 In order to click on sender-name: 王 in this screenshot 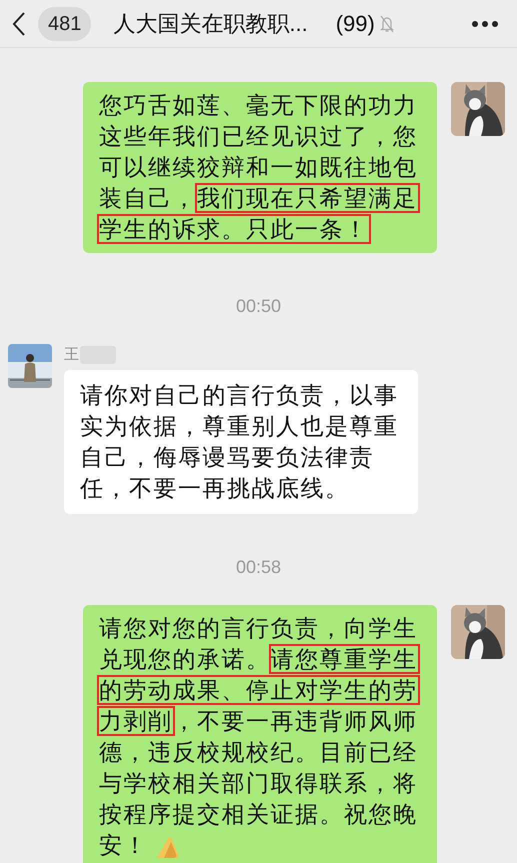, I will do `click(71, 354)`.